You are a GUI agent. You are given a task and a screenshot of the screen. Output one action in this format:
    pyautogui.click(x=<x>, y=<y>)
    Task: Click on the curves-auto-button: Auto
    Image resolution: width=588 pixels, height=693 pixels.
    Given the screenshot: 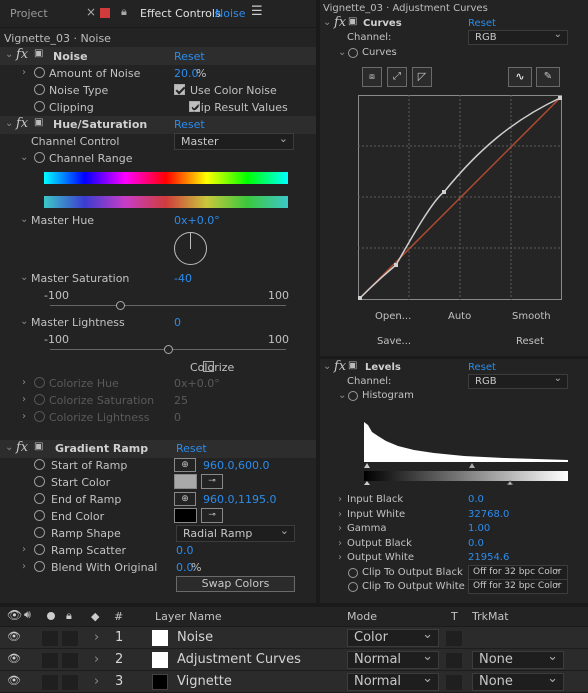 What is the action you would take?
    pyautogui.click(x=459, y=316)
    